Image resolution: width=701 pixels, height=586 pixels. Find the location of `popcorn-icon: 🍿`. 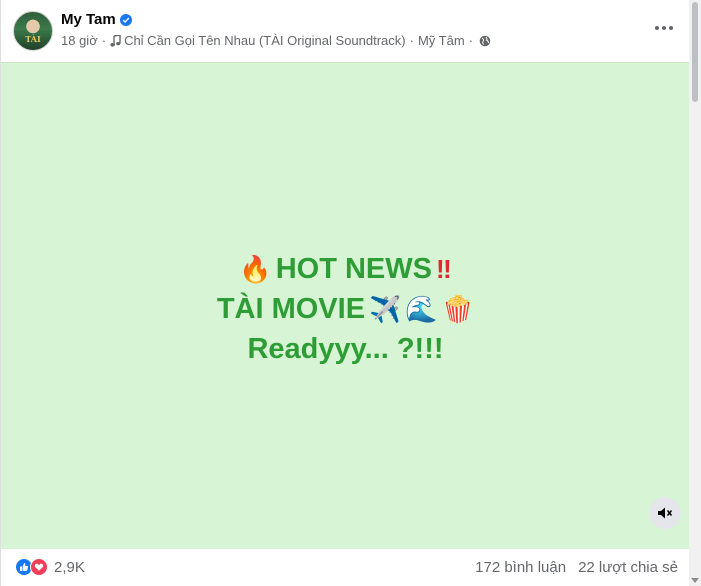

popcorn-icon: 🍿 is located at coordinates (458, 309).